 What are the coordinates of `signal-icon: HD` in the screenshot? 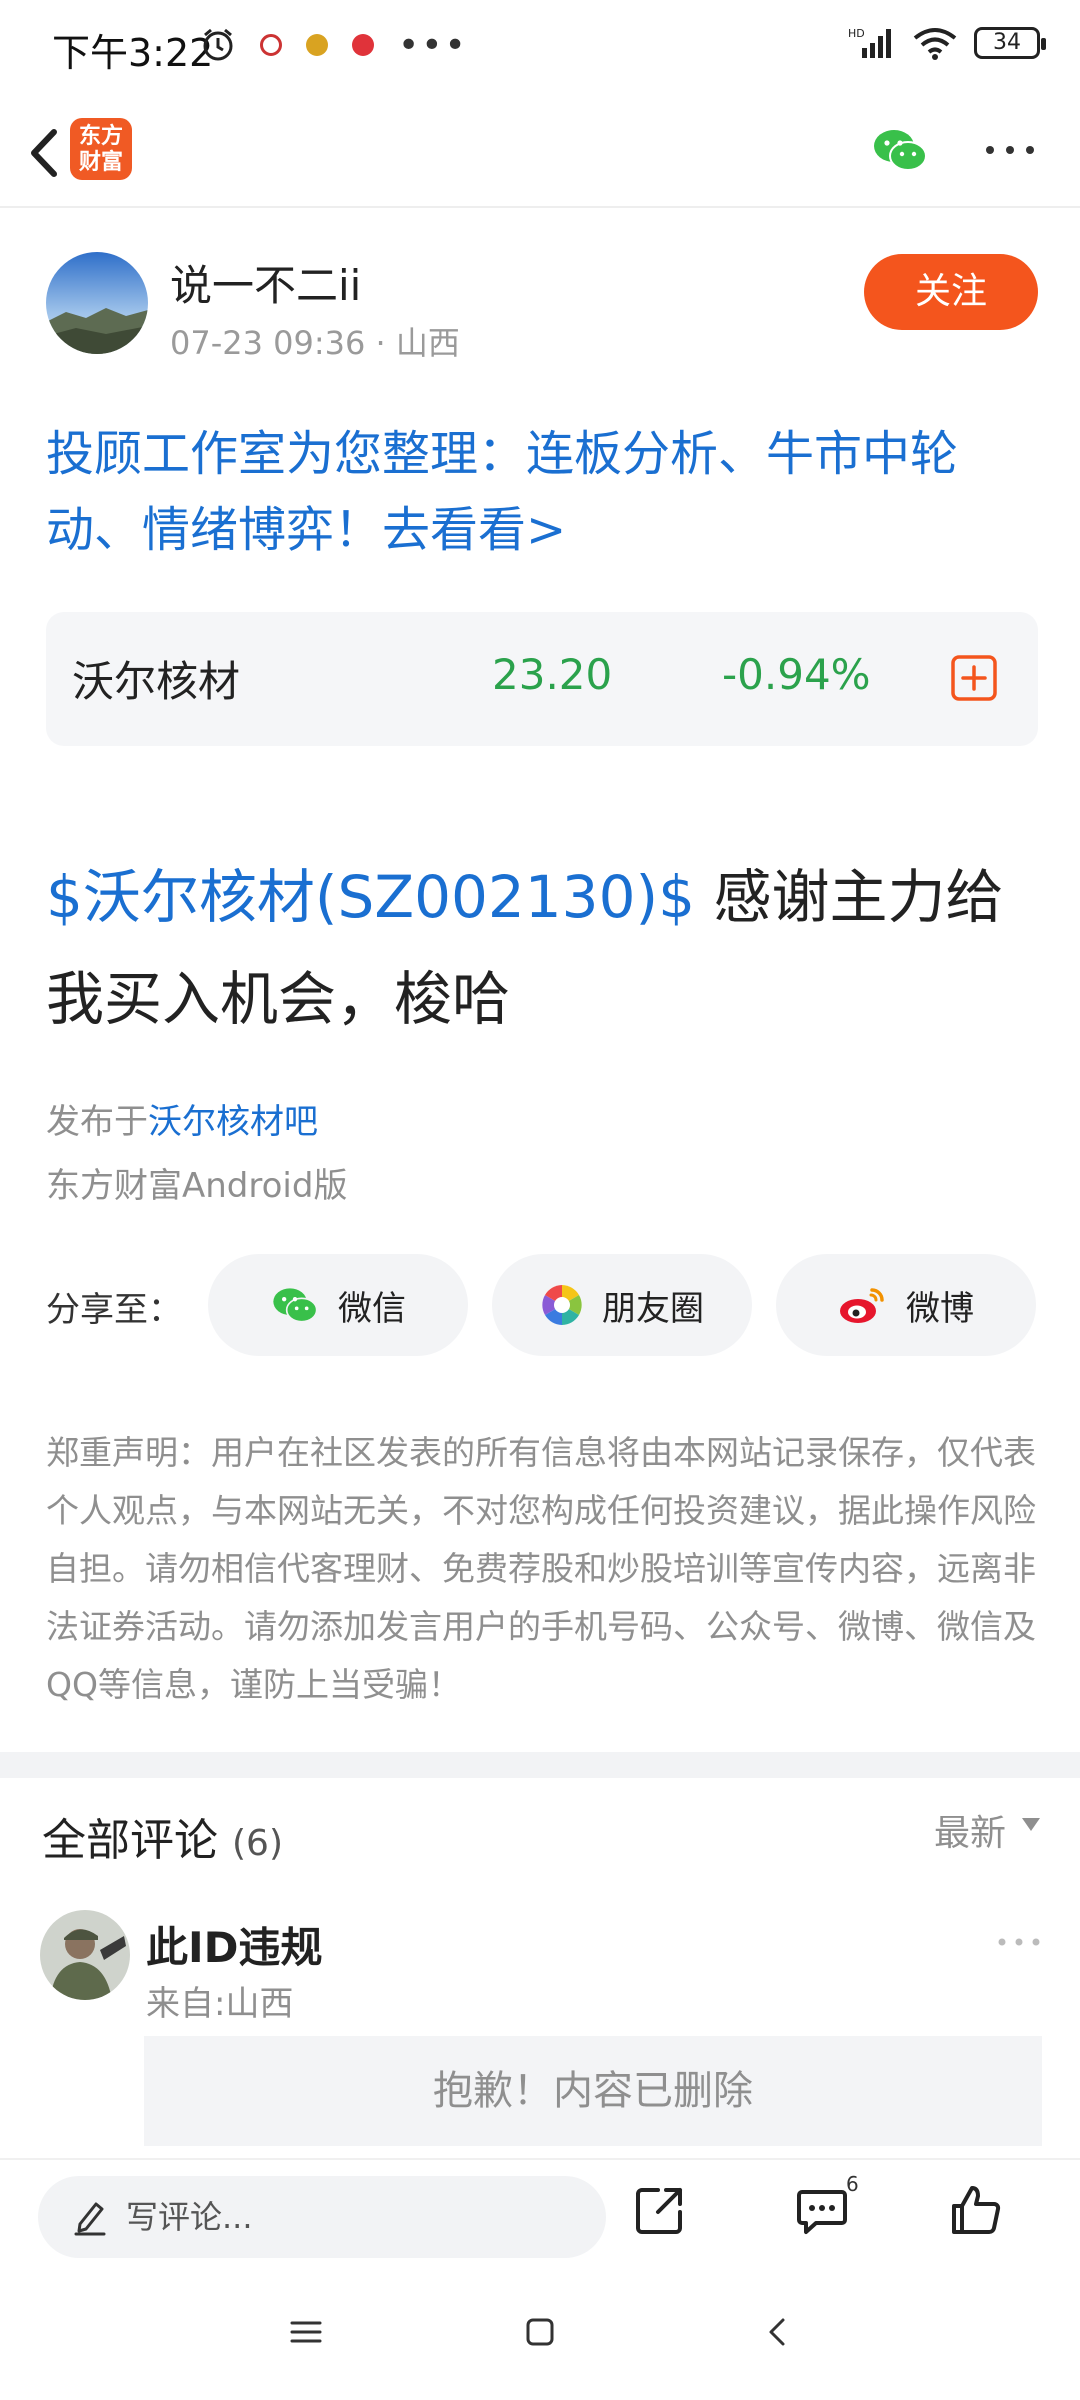 It's located at (869, 42).